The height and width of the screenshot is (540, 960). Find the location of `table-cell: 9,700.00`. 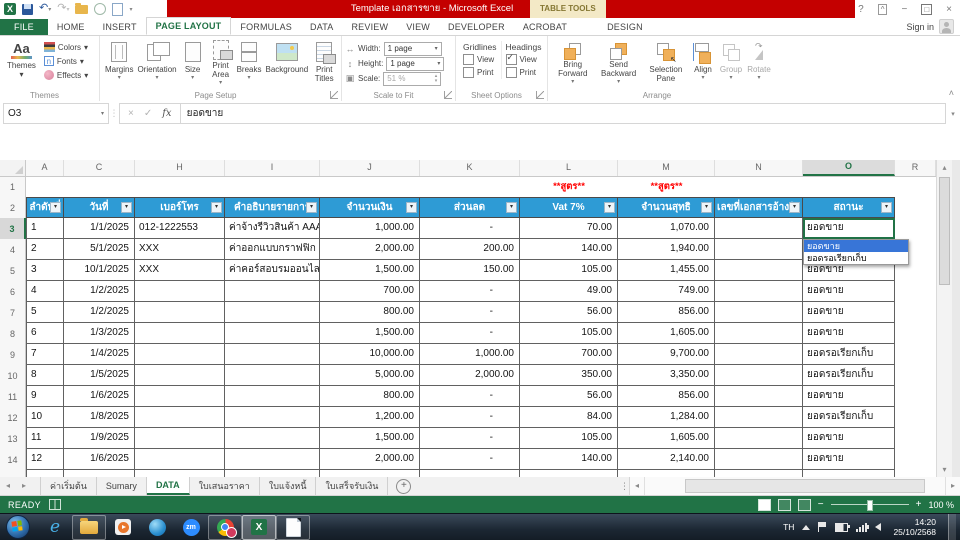

table-cell: 9,700.00 is located at coordinates (666, 354).